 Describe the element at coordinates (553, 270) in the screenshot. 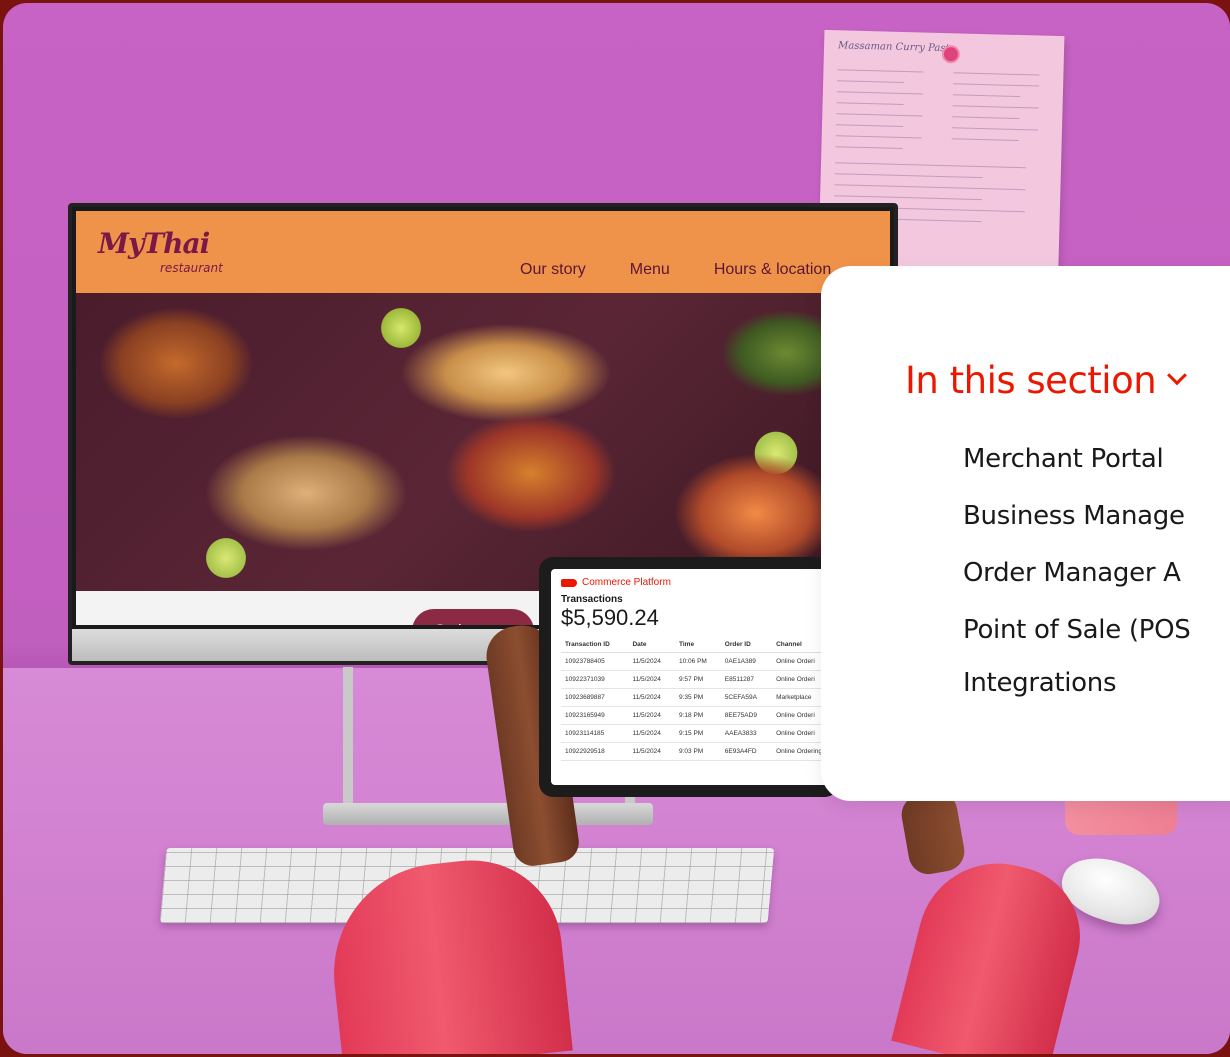

I see `nav-our-story: Our story` at that location.